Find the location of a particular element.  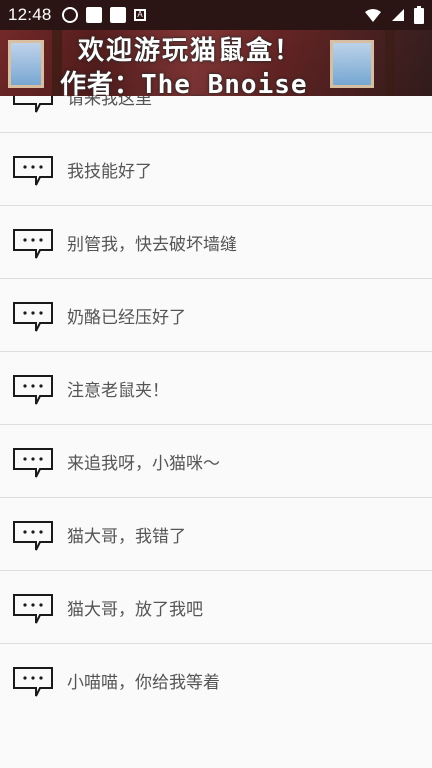

list-item: 猫大哥，放了我吧 is located at coordinates (216, 607).